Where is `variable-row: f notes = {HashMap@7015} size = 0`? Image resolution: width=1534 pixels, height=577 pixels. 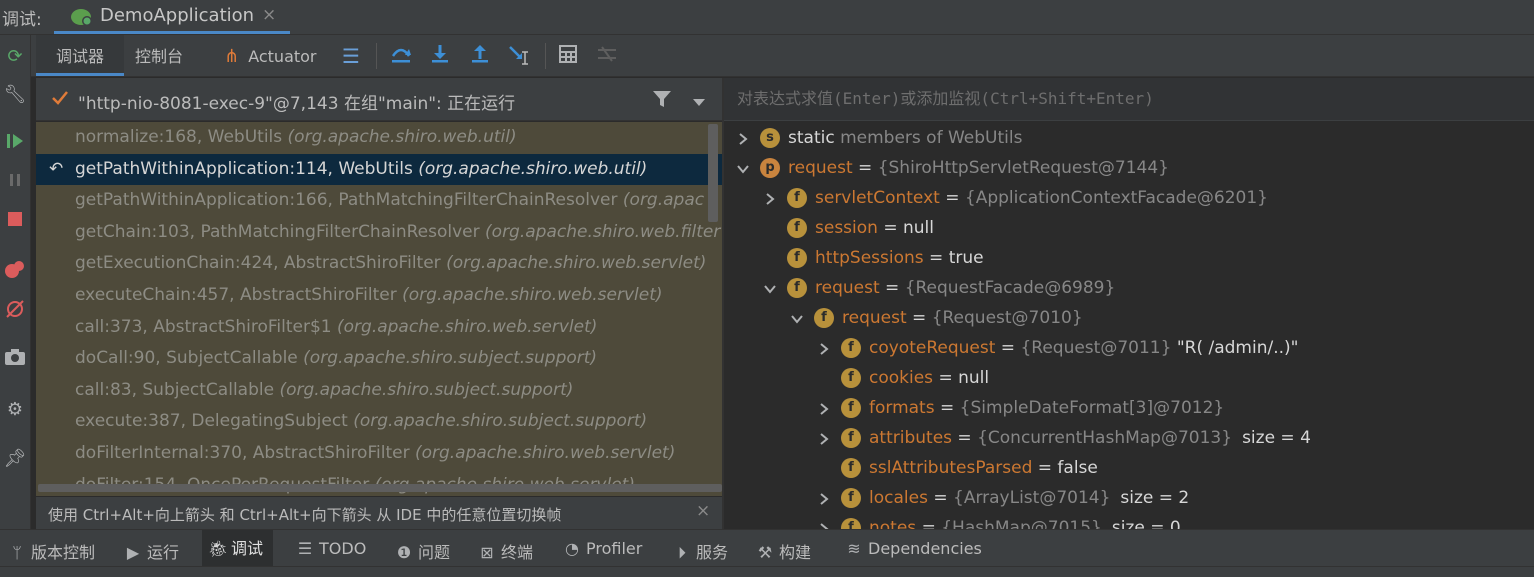
variable-row: f notes = {HashMap@7015} size = 0 is located at coordinates (1176, 521).